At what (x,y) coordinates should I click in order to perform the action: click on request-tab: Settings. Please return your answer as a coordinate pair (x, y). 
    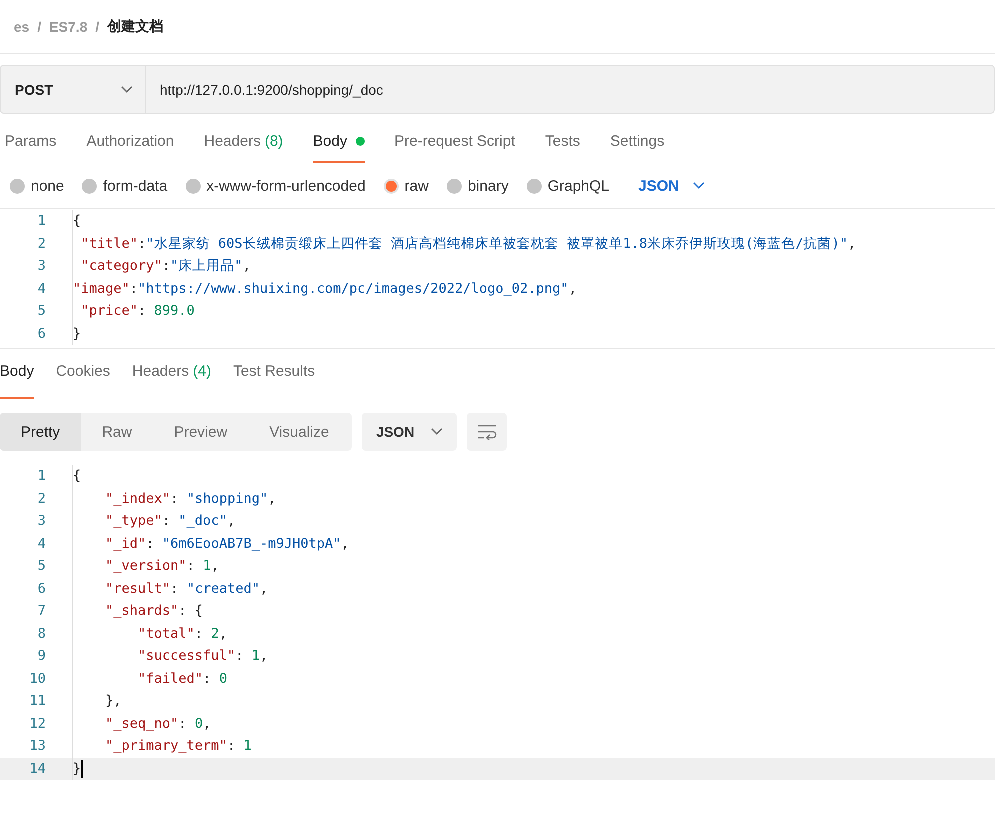
    Looking at the image, I should click on (637, 150).